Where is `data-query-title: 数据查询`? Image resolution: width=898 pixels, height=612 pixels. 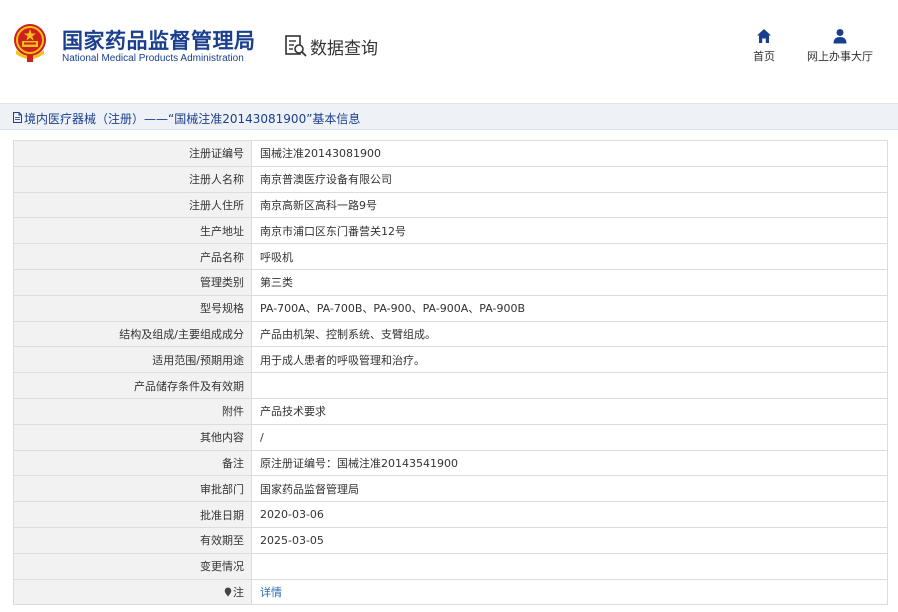
data-query-title: 数据查询 is located at coordinates (344, 49).